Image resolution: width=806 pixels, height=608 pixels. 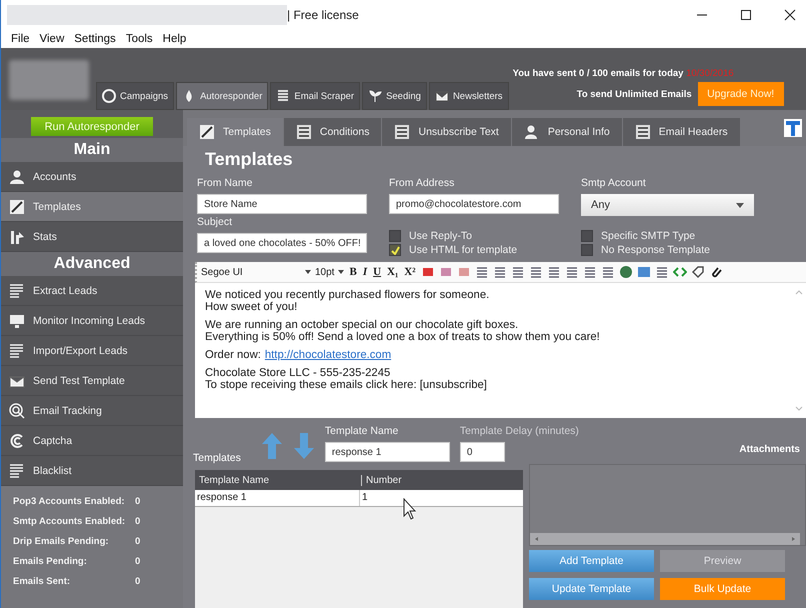 What do you see at coordinates (440, 236) in the screenshot?
I see `checkbox-label: Use Reply-To` at bounding box center [440, 236].